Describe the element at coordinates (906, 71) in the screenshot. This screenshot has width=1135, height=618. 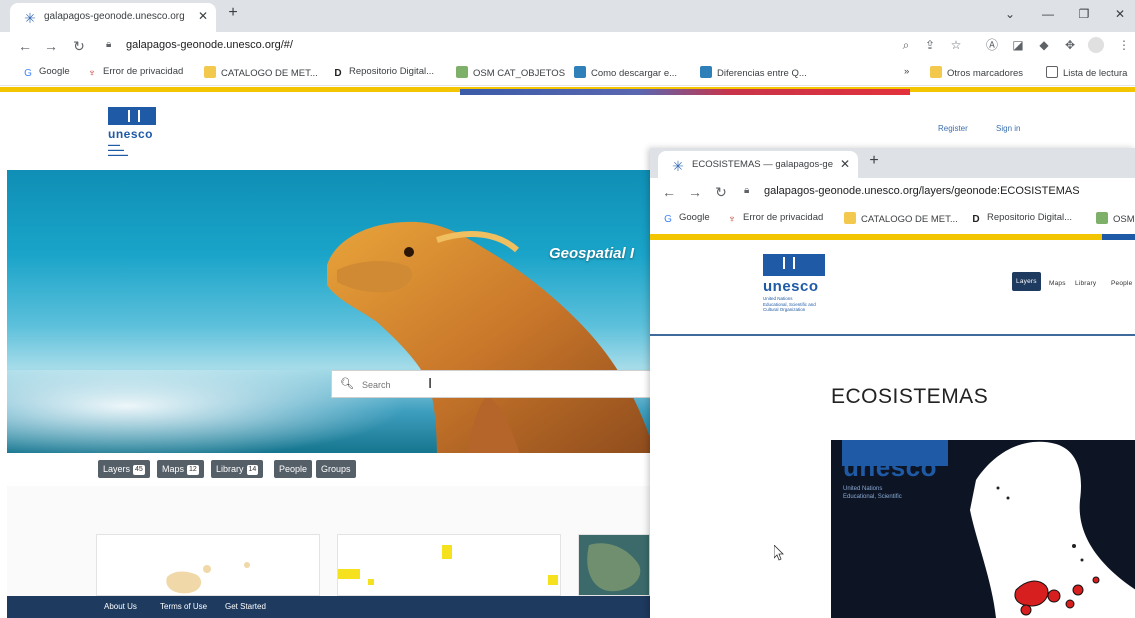
I see `bookmarks-overflow-icon: »` at that location.